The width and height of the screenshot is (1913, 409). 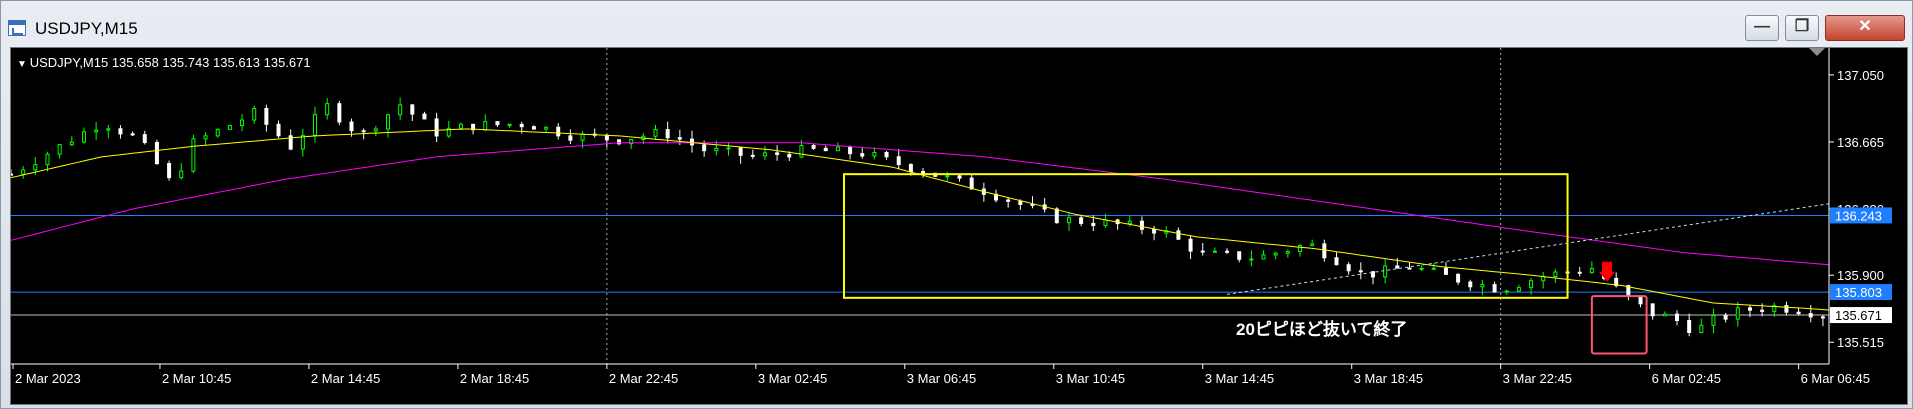 I want to click on price-tick-label: 135.900, so click(x=1860, y=275).